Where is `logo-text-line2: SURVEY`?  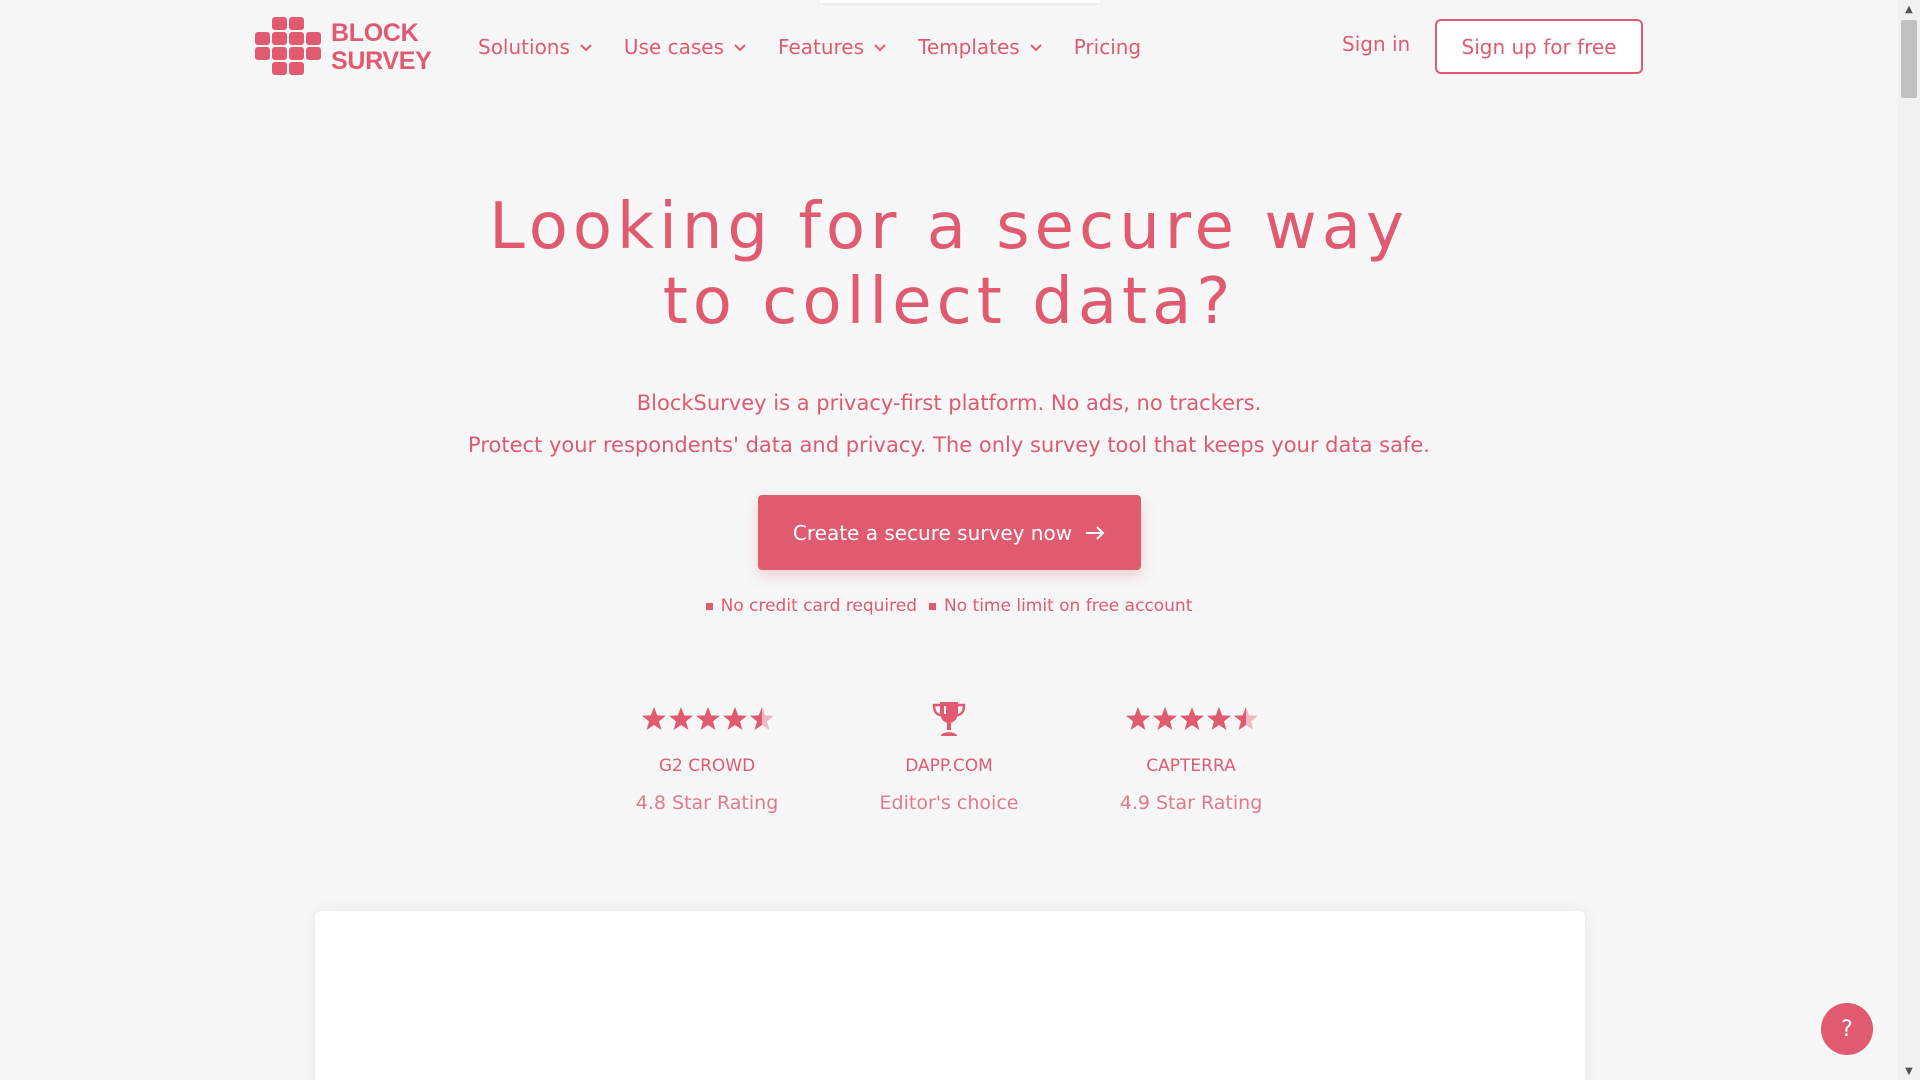
logo-text-line2: SURVEY is located at coordinates (381, 61).